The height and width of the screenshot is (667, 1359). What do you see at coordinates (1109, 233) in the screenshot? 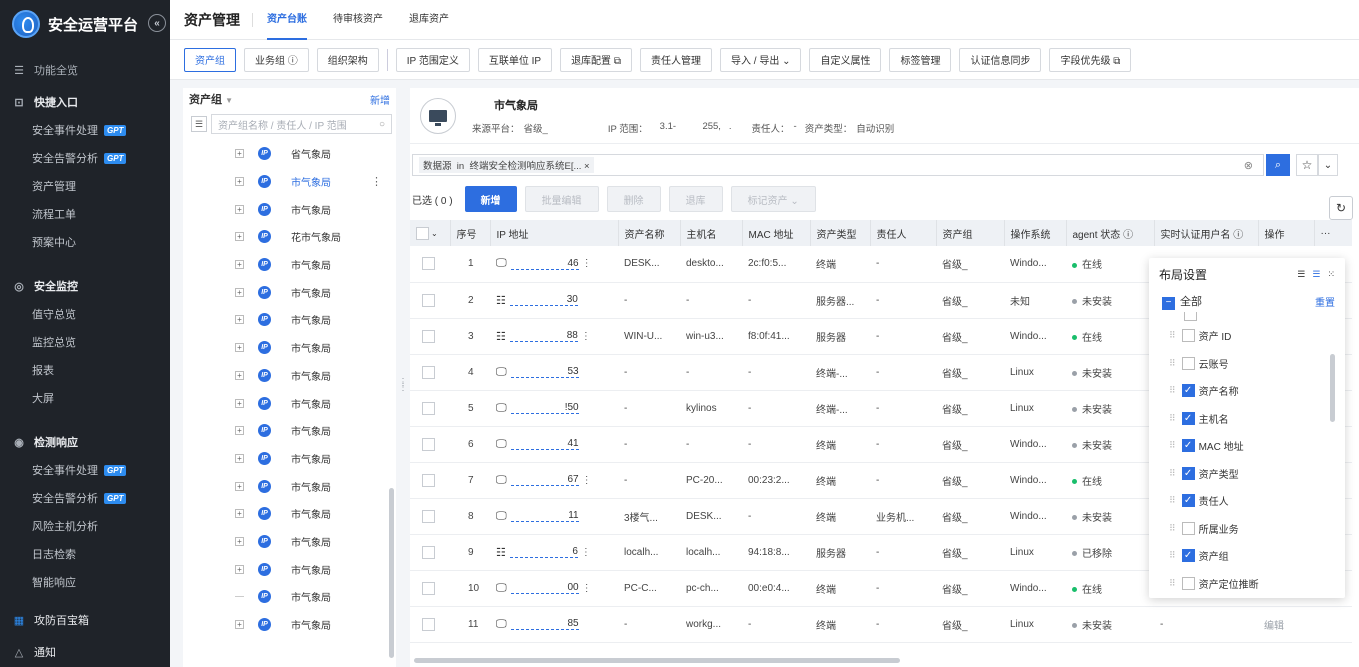
I see `column-header: agent 状态 ⓘ` at bounding box center [1109, 233].